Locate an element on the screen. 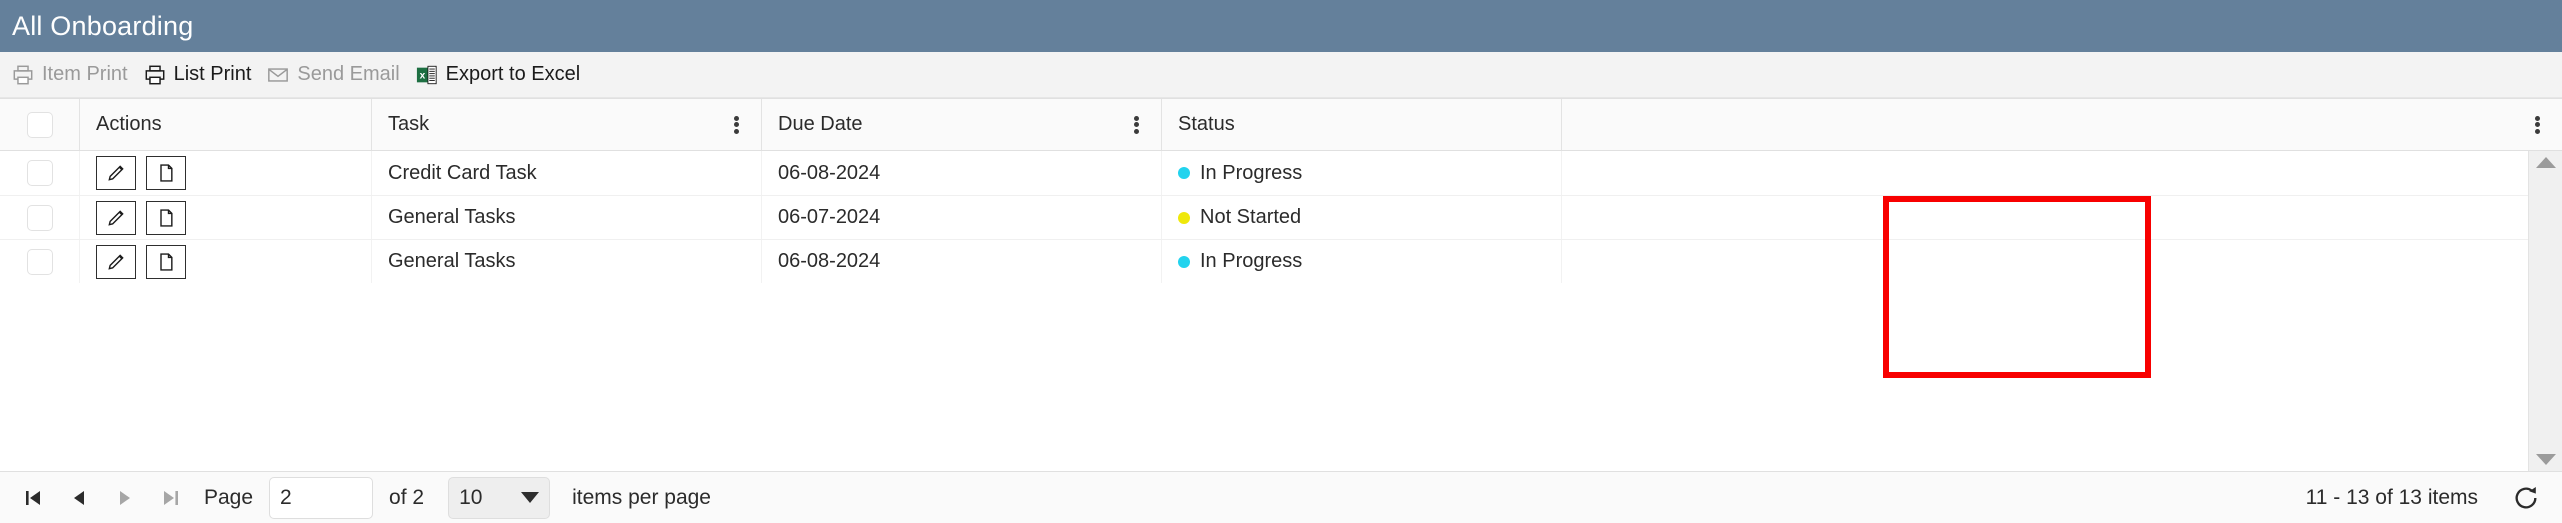 This screenshot has height=523, width=2562. item-print-button: Item Print is located at coordinates (74, 74).